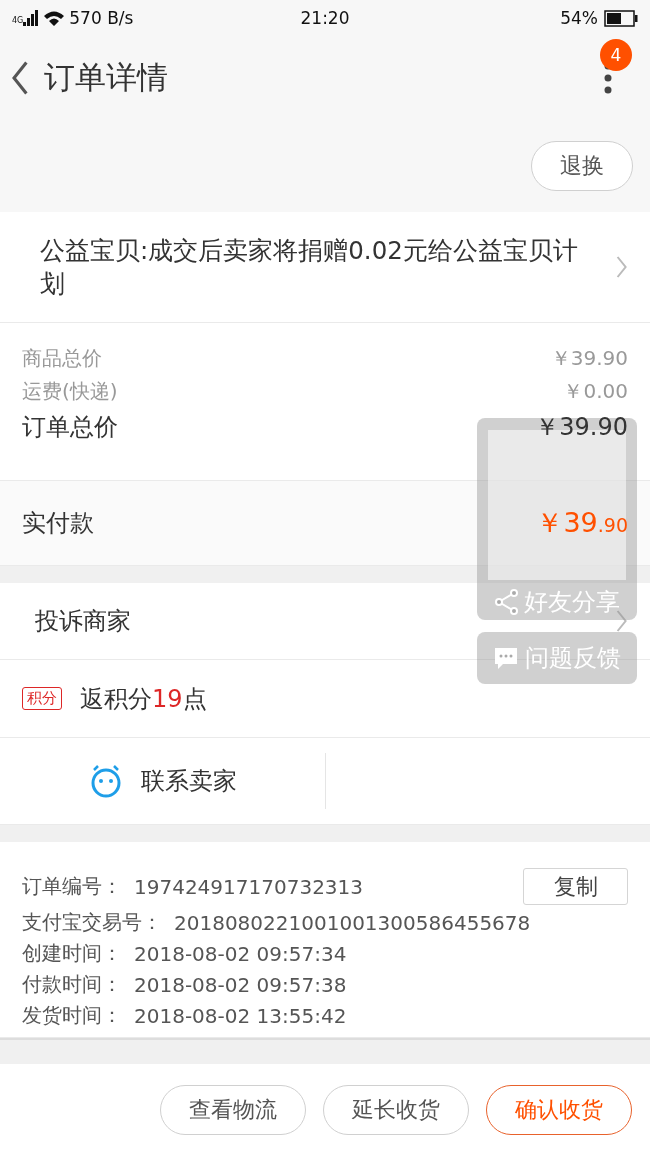 This screenshot has height=1155, width=650. Describe the element at coordinates (575, 886) in the screenshot. I see `copy-button: 复制` at that location.